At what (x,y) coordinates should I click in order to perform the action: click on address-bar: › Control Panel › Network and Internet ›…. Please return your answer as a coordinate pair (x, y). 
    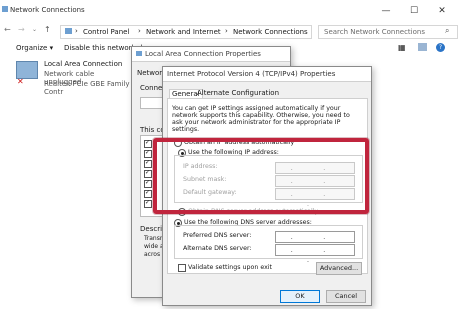
    Looking at the image, I should click on (186, 32).